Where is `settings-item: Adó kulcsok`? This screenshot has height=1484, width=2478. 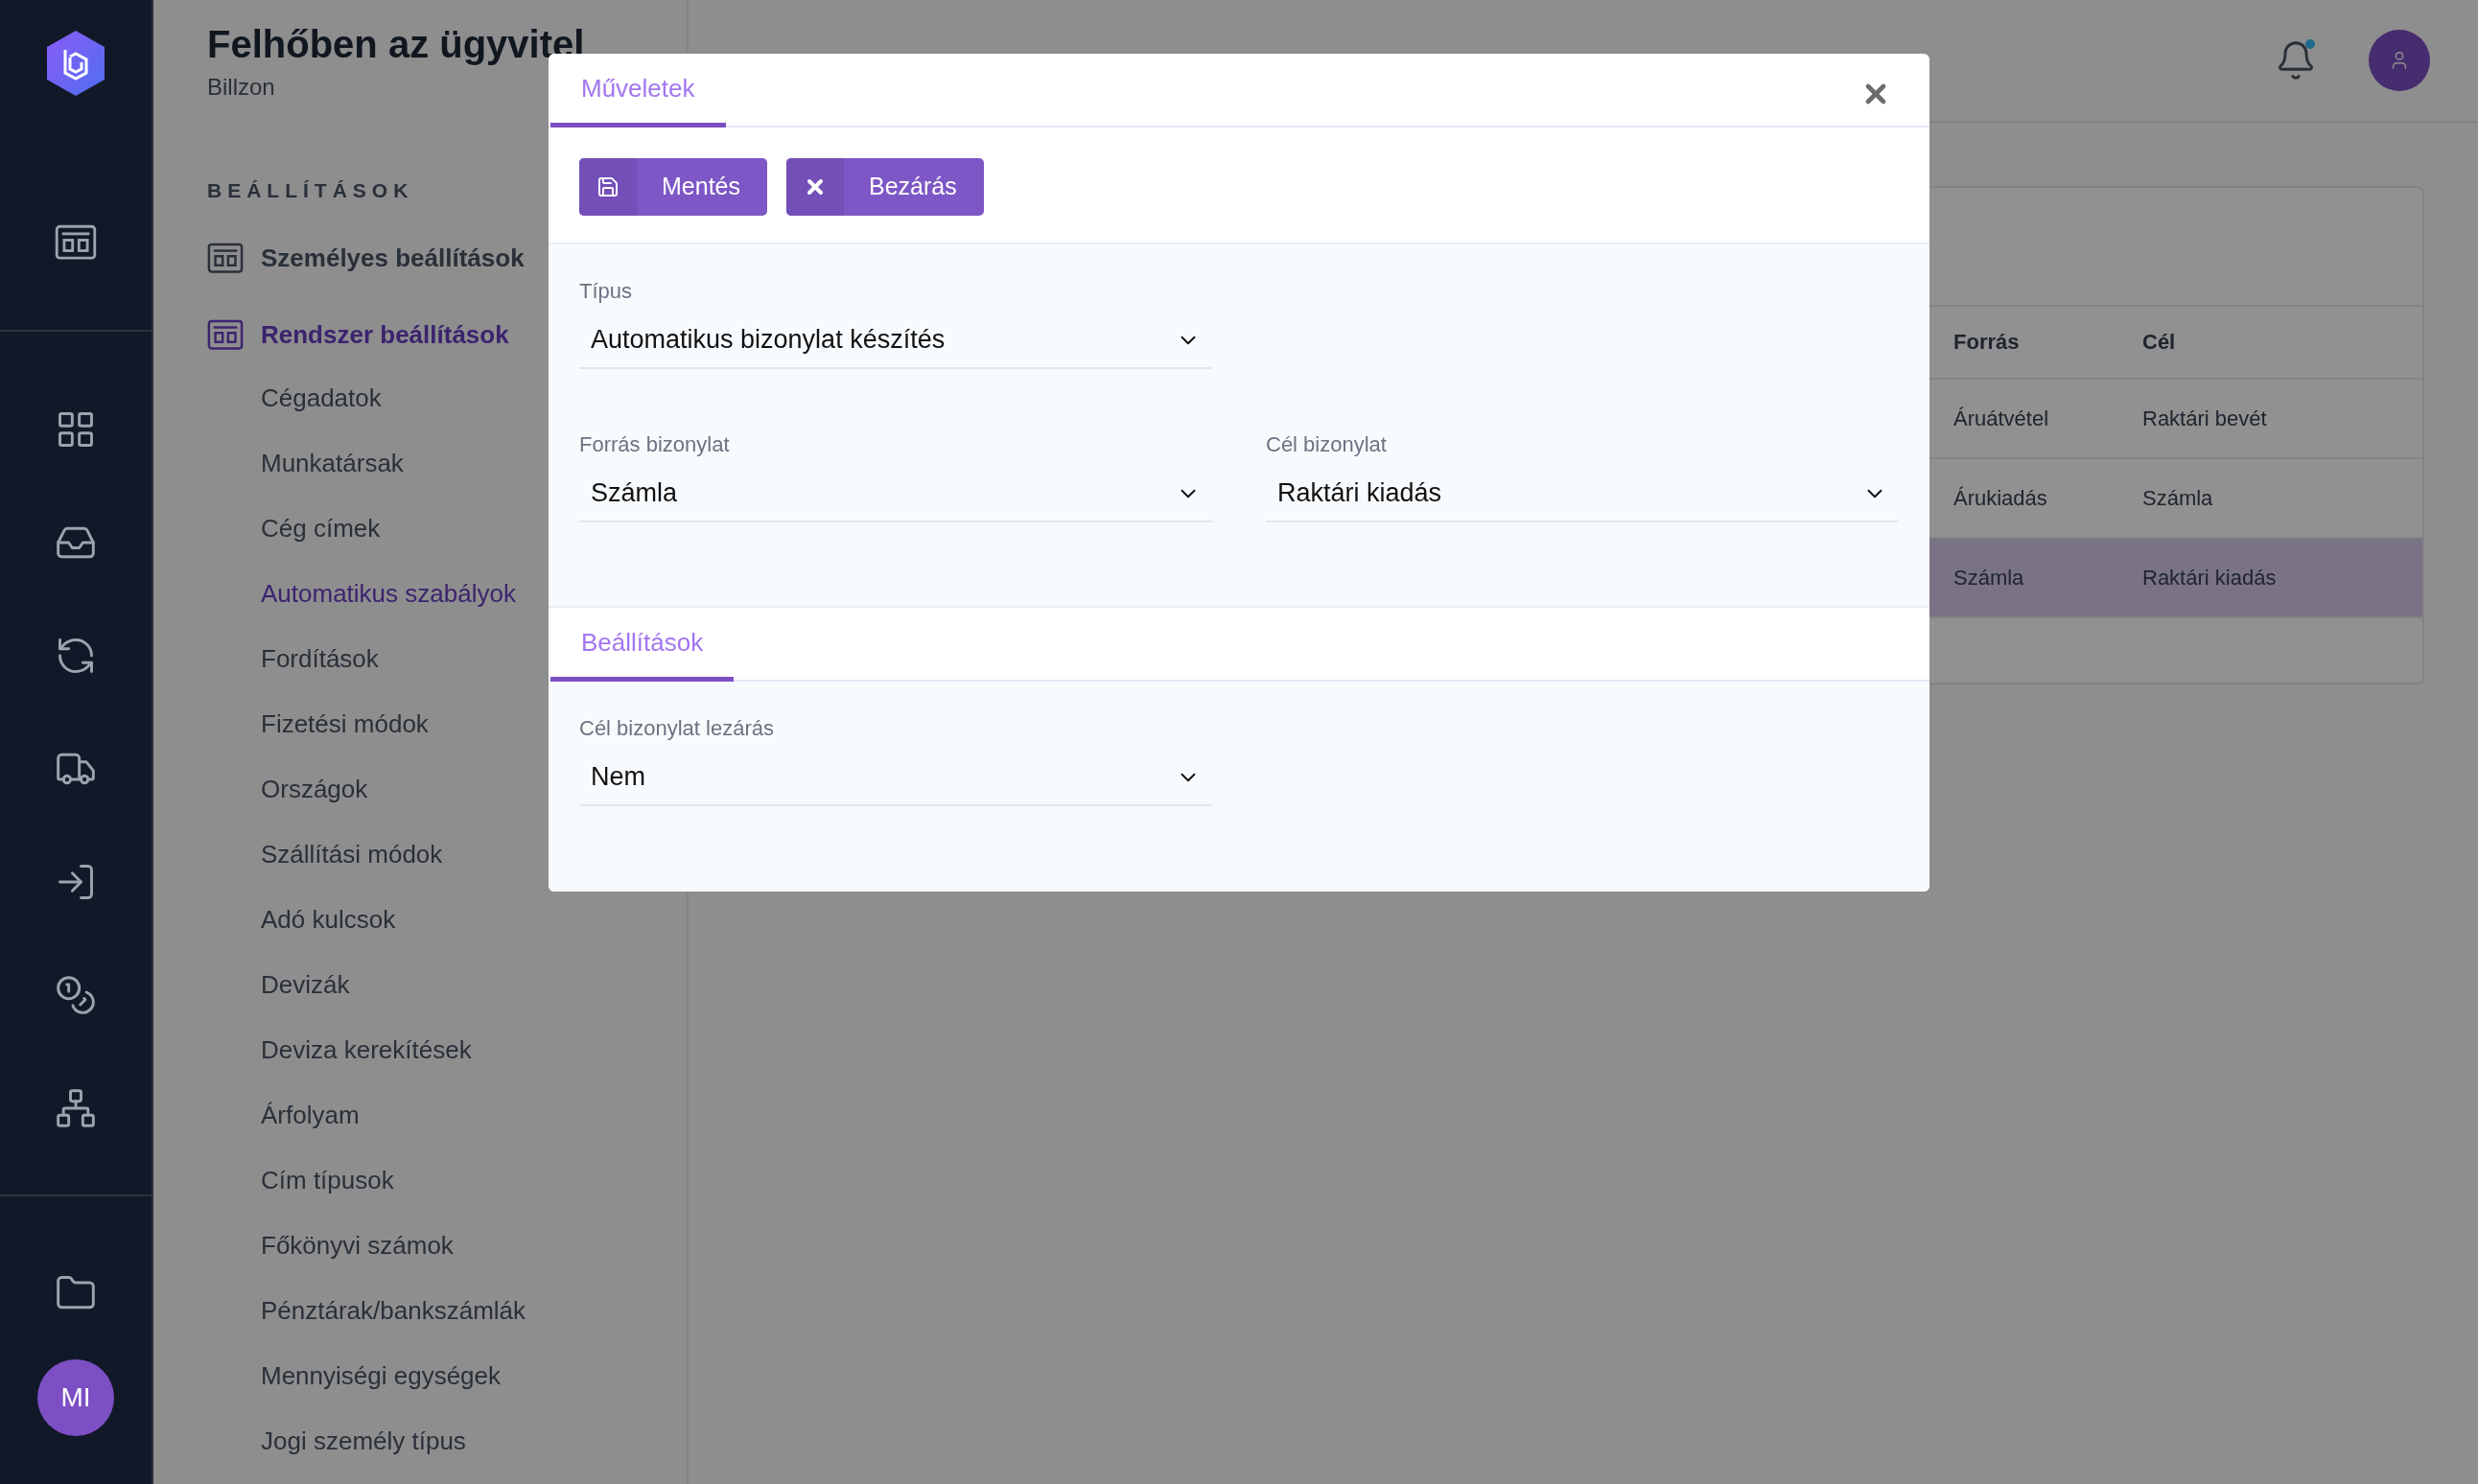
settings-item: Adó kulcsok is located at coordinates (474, 919).